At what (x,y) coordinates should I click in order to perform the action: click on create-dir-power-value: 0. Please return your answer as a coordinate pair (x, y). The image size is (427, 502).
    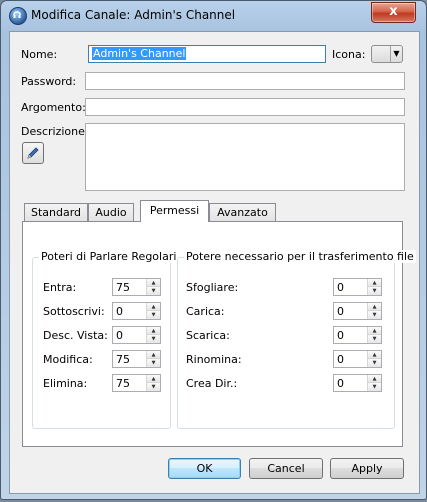
    Looking at the image, I should click on (340, 383).